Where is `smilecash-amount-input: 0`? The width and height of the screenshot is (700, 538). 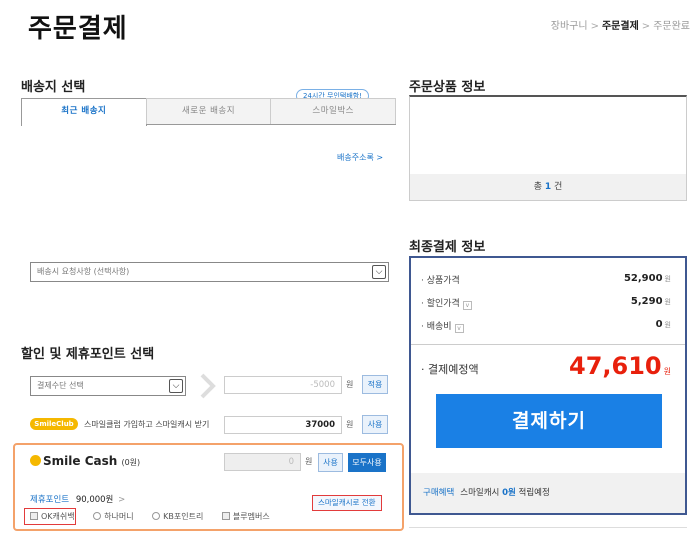
smilecash-amount-input: 0 is located at coordinates (262, 462).